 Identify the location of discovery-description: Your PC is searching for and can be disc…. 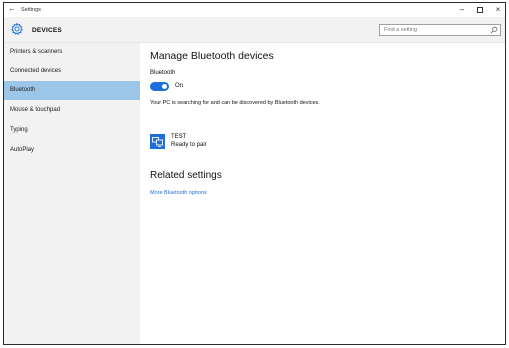
(235, 103).